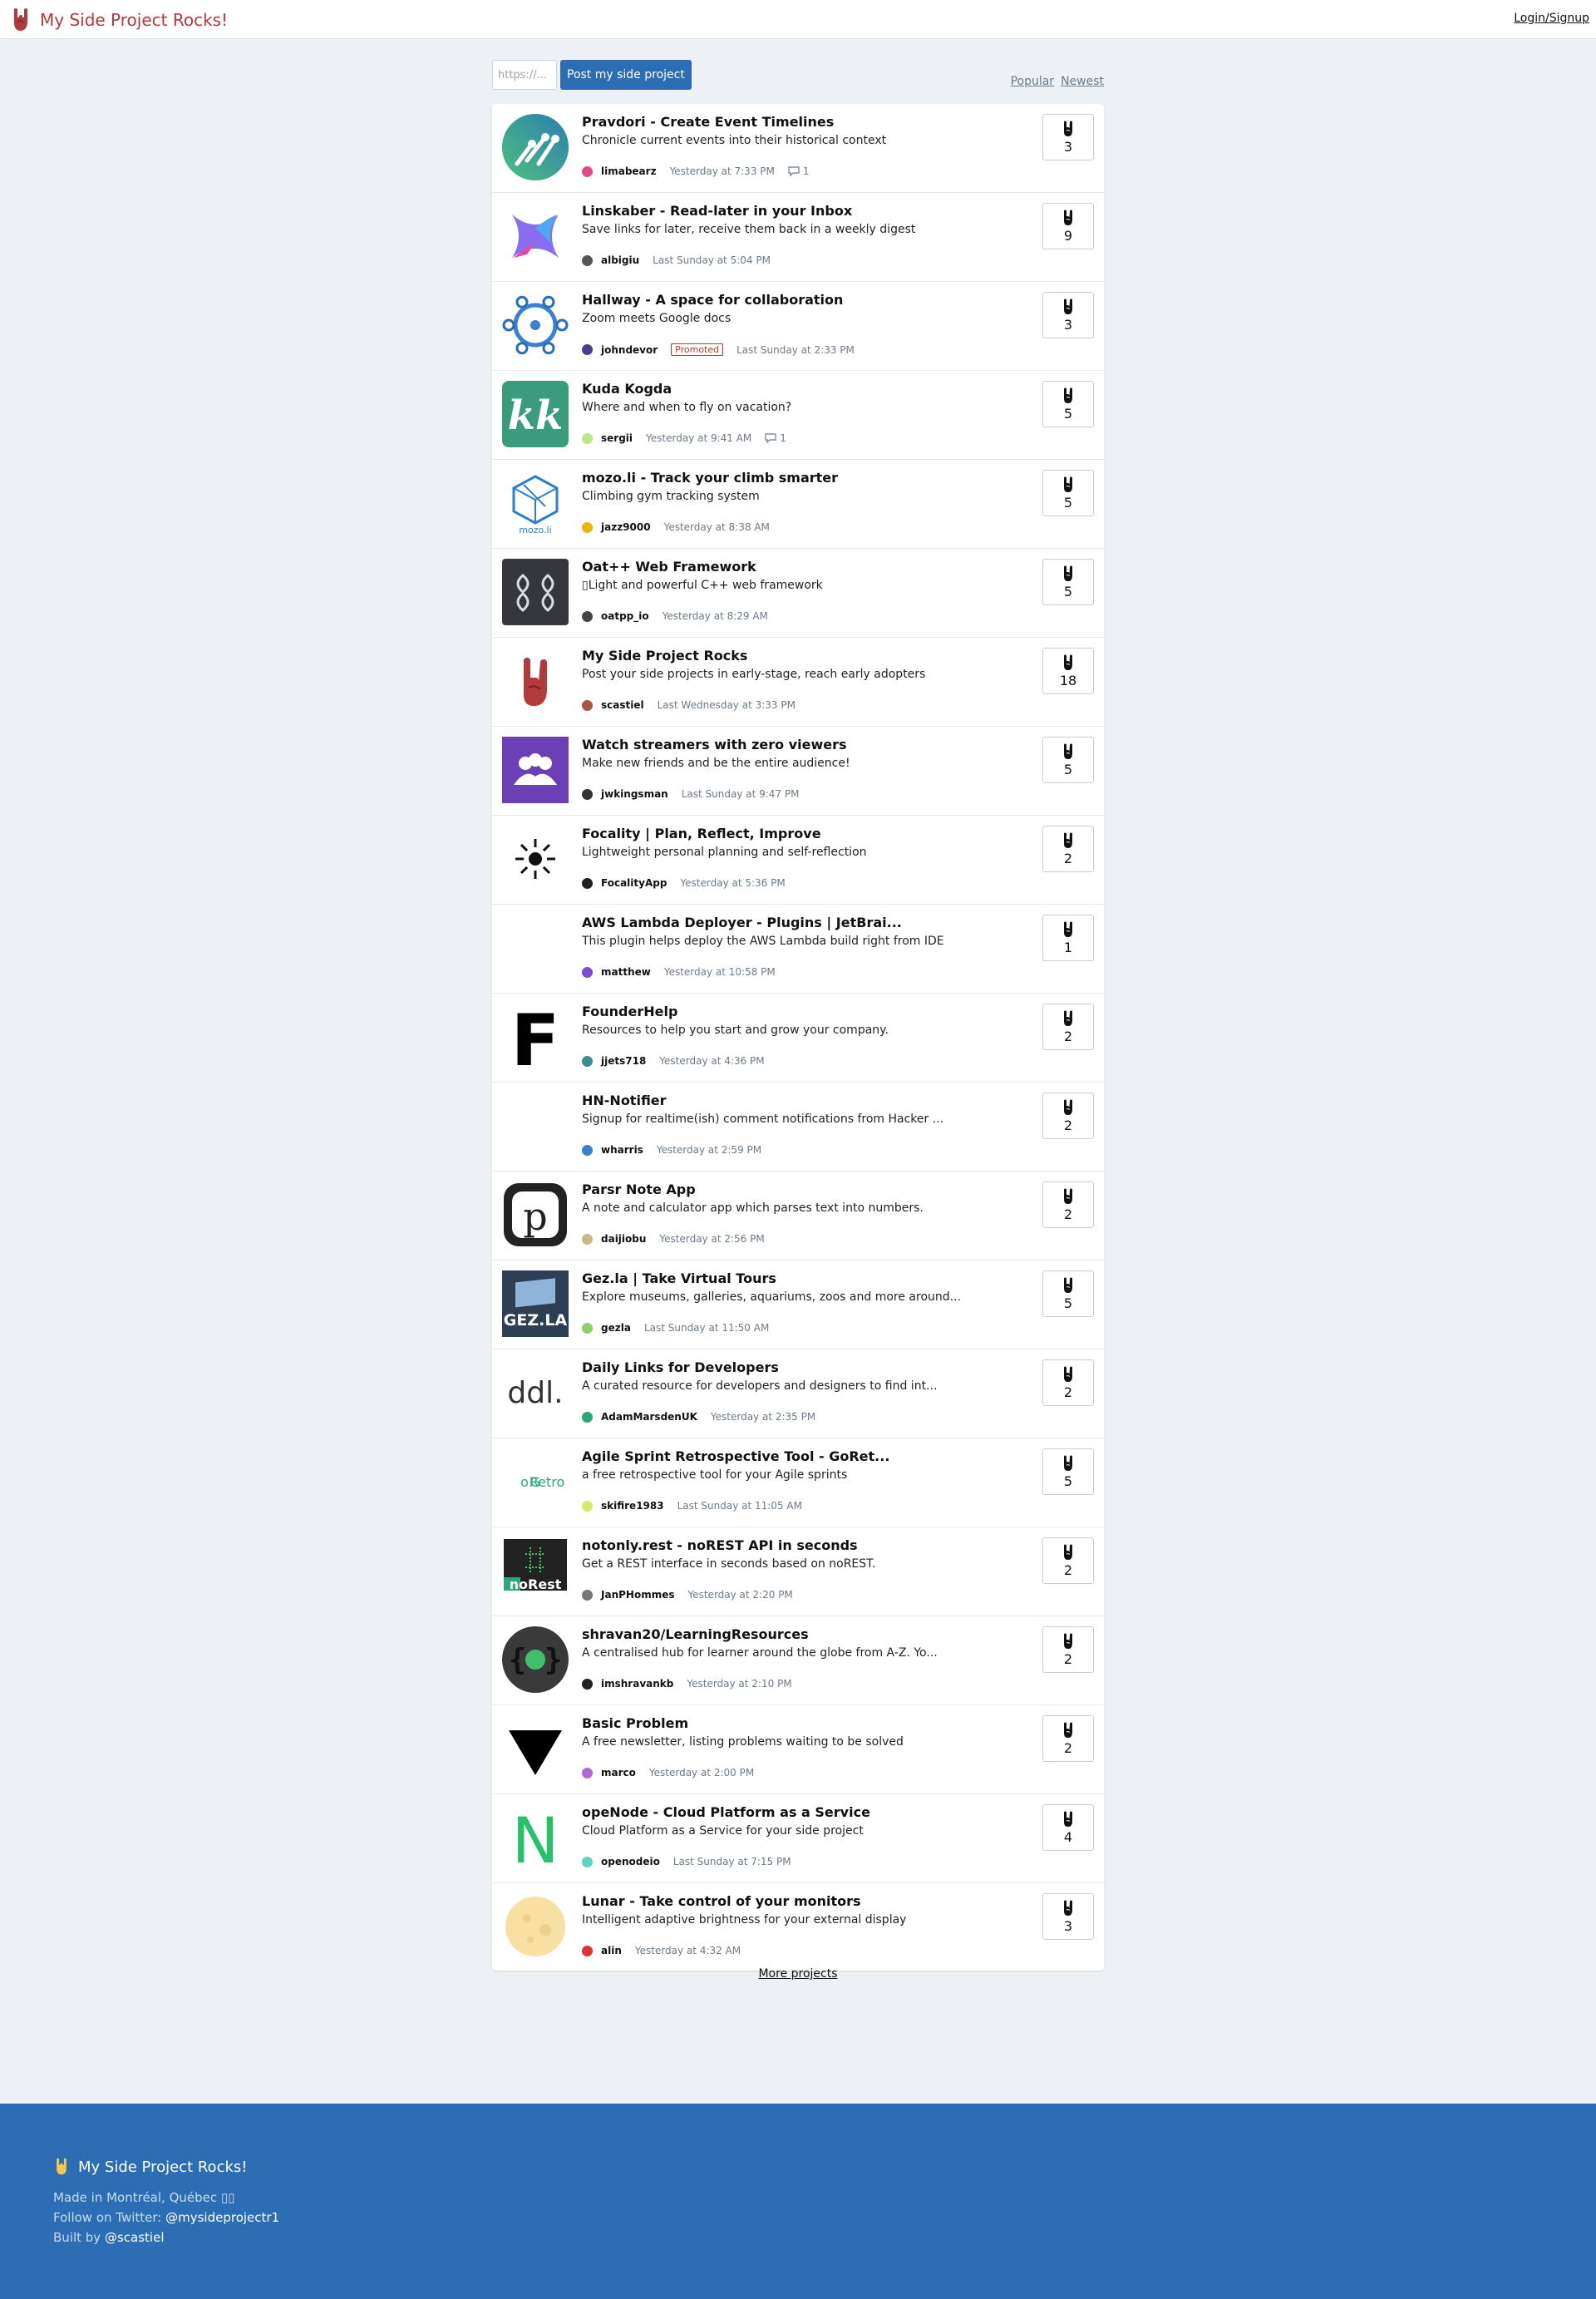 This screenshot has height=2299, width=1596. I want to click on post-time: Yesterday at 2:00 PM, so click(701, 1773).